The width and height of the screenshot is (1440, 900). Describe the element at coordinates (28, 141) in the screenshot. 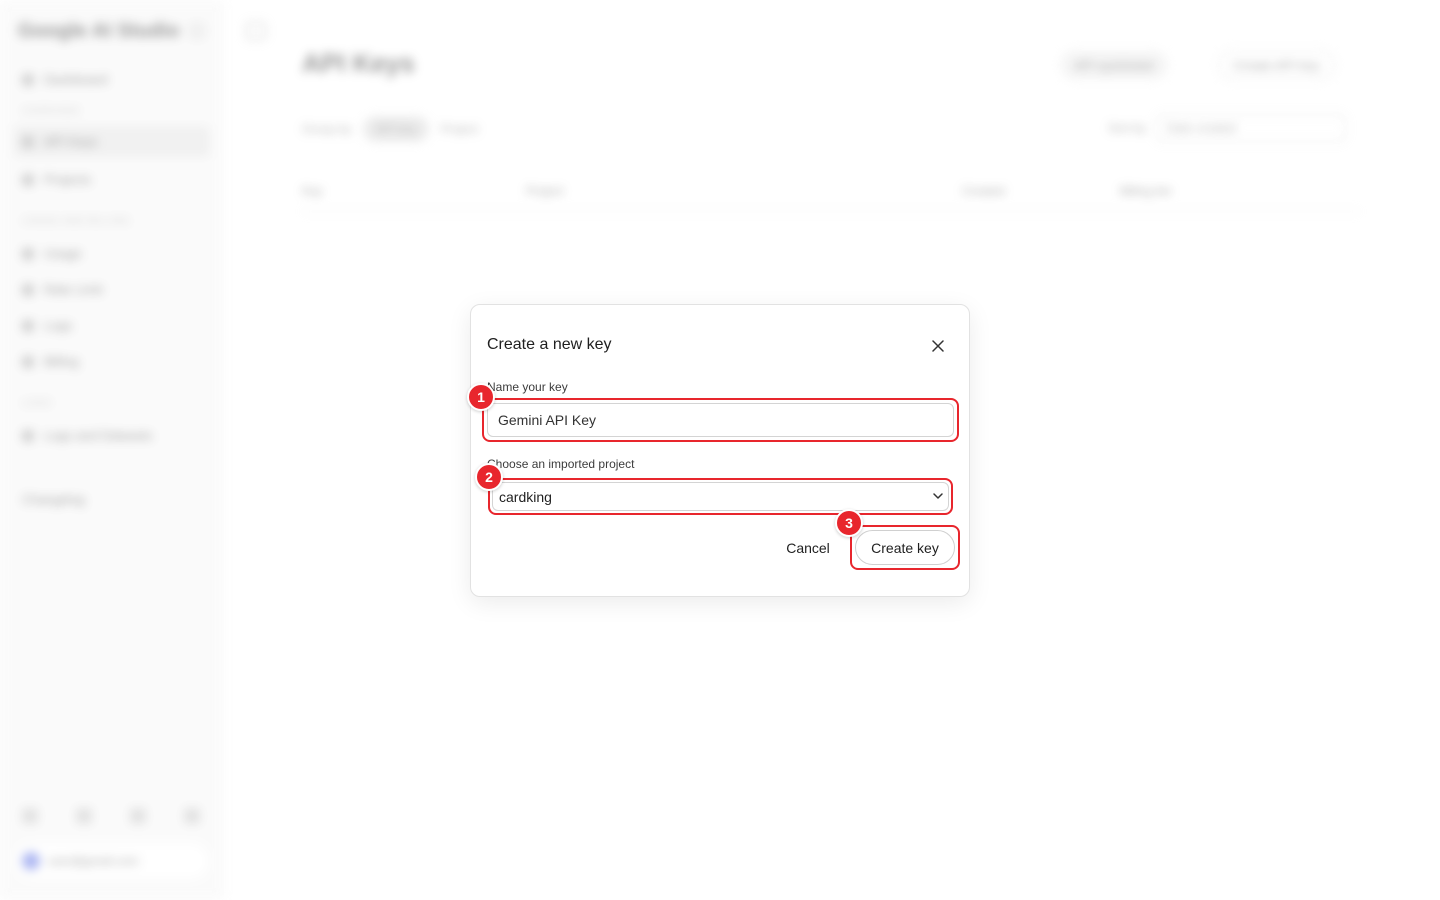

I see `key-icon` at that location.